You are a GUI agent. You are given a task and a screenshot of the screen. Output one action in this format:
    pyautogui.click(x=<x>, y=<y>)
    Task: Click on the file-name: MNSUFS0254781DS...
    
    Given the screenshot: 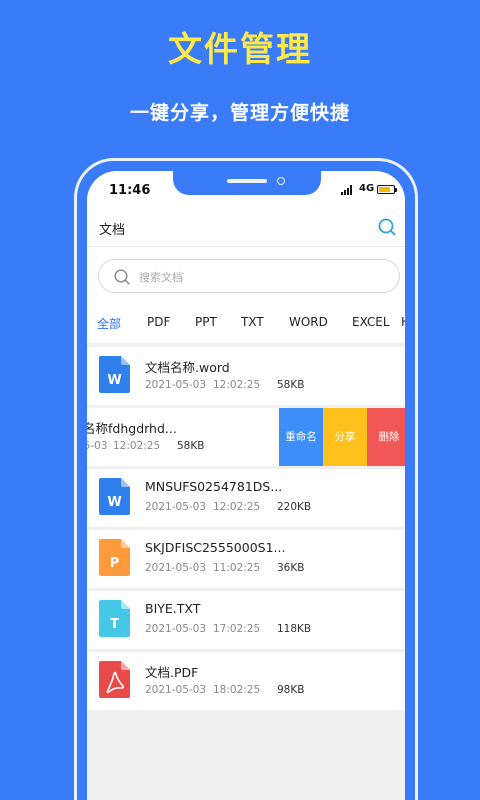 What is the action you would take?
    pyautogui.click(x=214, y=486)
    